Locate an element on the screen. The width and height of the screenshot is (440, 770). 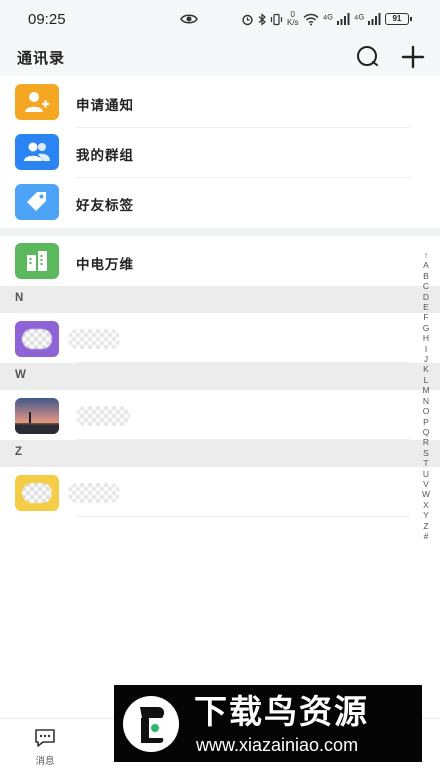
signal-2-icon is located at coordinates (374, 19).